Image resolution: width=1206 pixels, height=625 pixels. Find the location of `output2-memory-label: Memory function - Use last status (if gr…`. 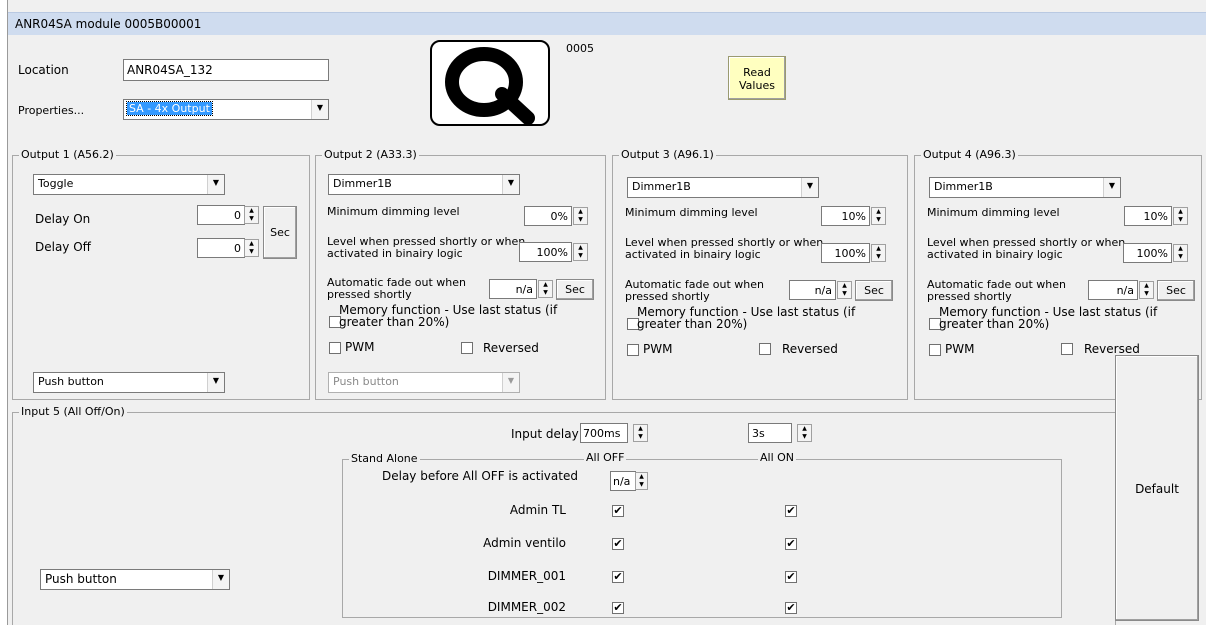

output2-memory-label: Memory function - Use last status (if gr… is located at coordinates (448, 316).